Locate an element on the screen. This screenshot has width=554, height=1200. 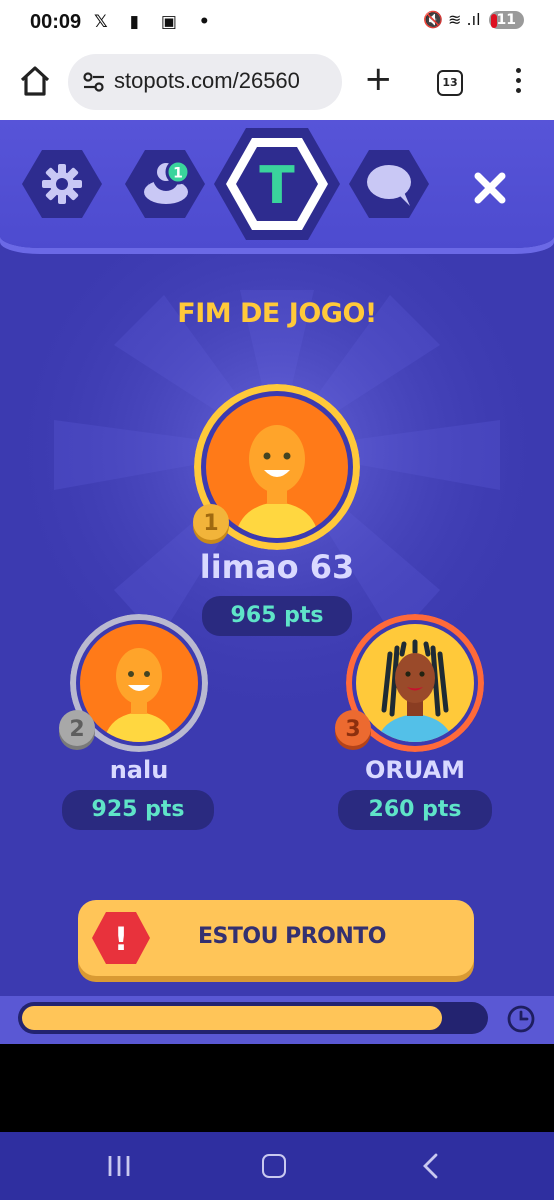
system-nav-bar is located at coordinates (277, 1166).